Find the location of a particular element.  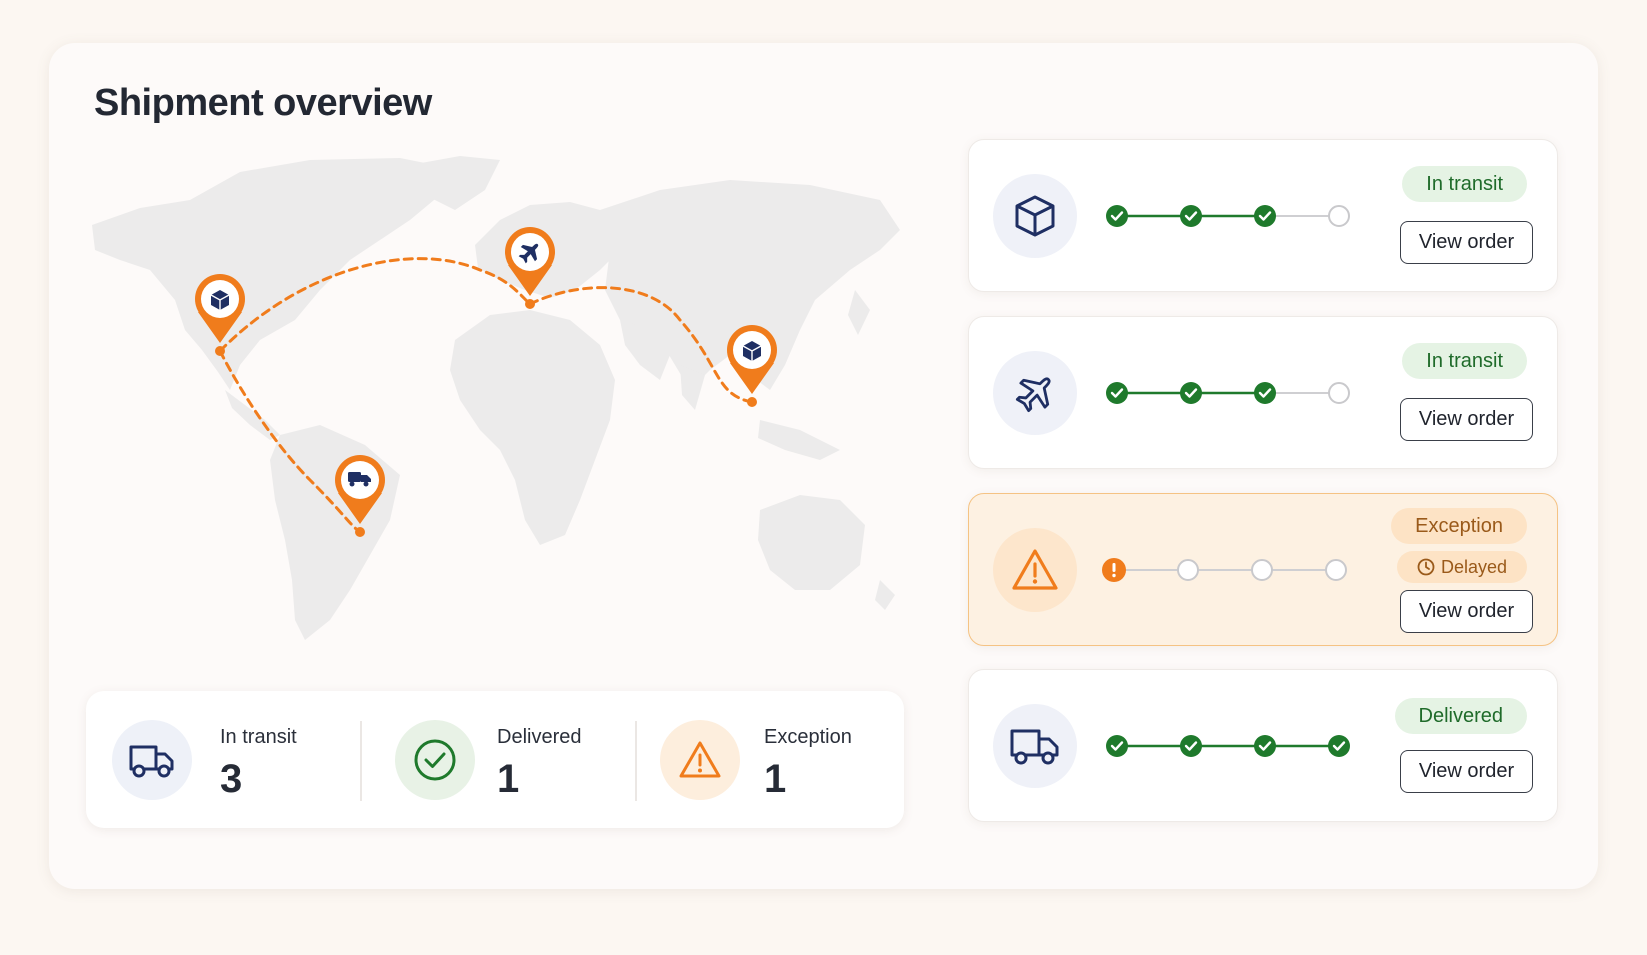

delayed-badge: Delayed is located at coordinates (1462, 567).